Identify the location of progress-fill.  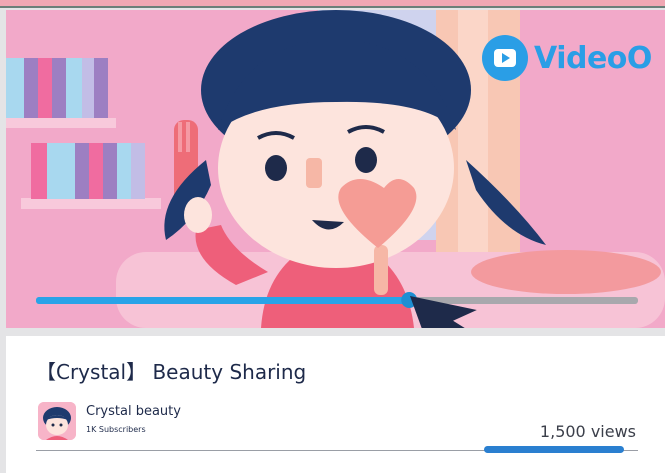
(223, 300).